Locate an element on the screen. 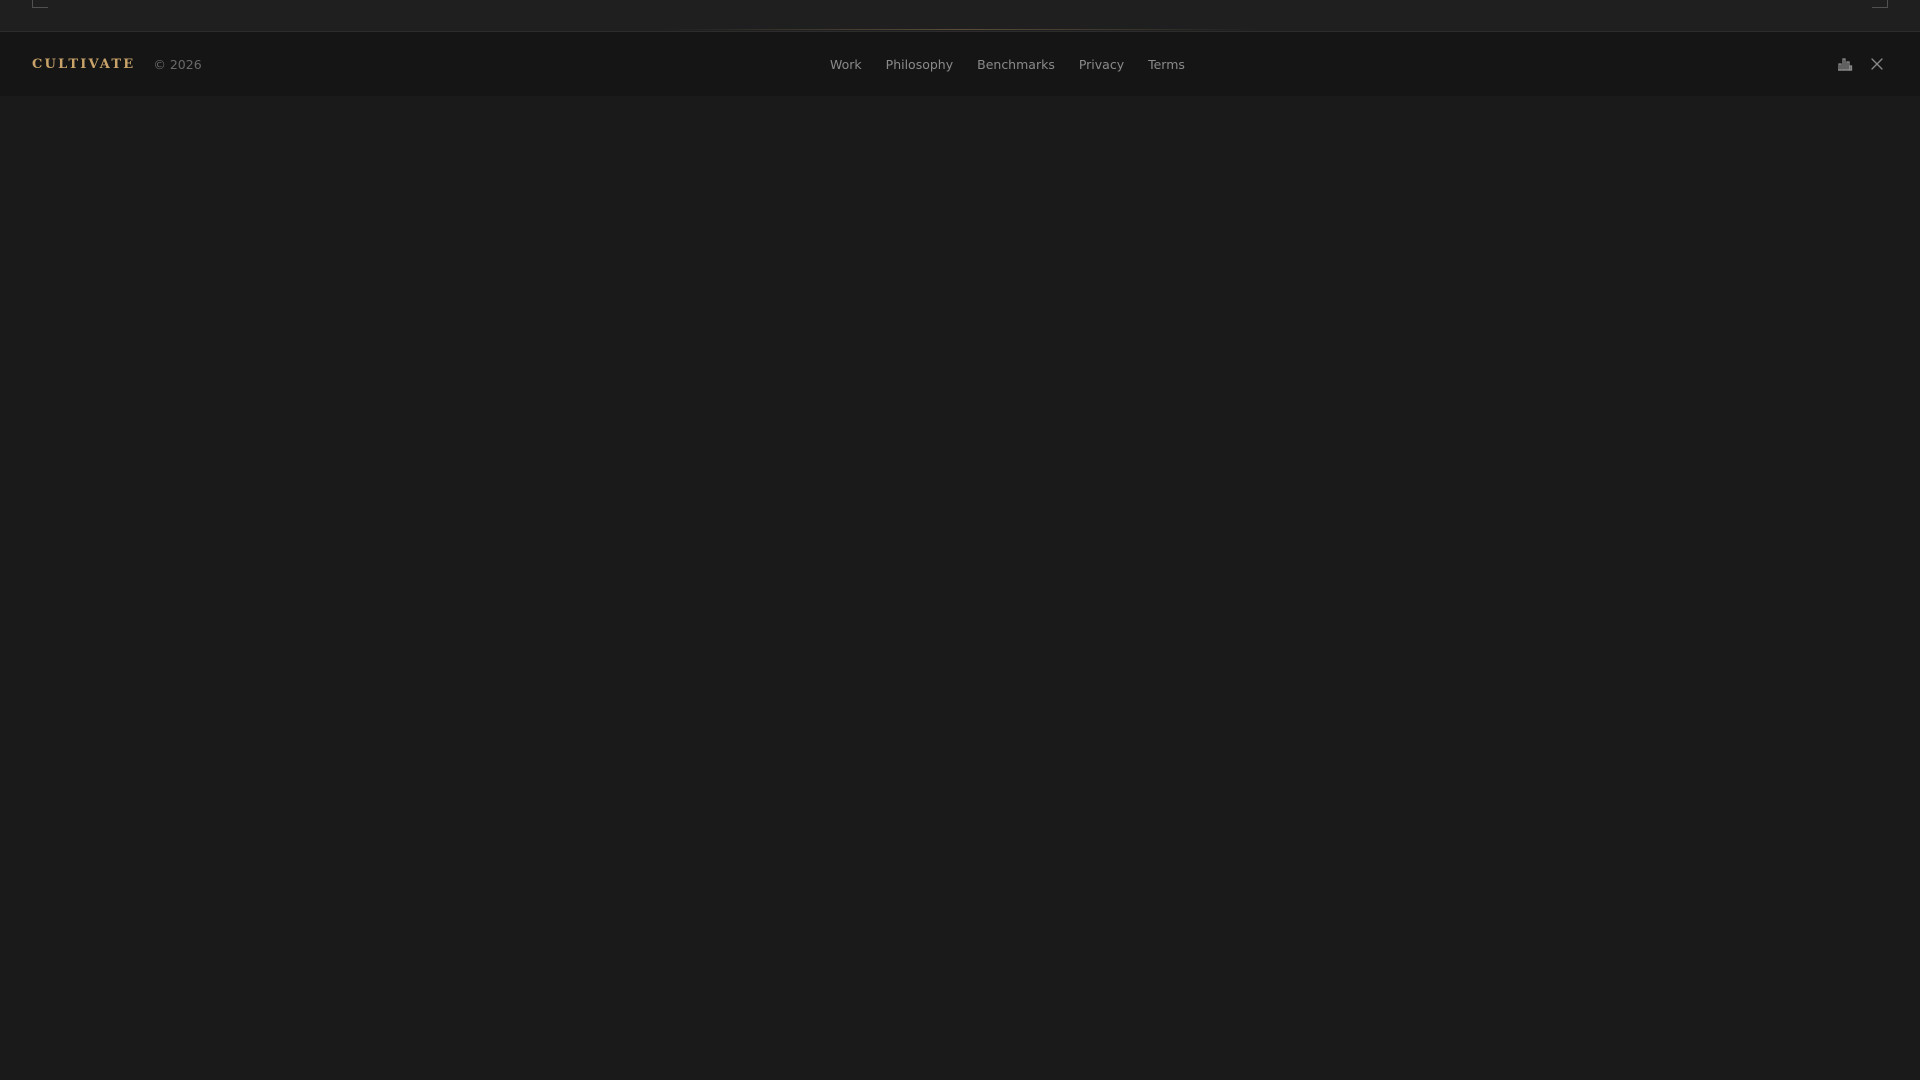  accent-line is located at coordinates (960, 29).